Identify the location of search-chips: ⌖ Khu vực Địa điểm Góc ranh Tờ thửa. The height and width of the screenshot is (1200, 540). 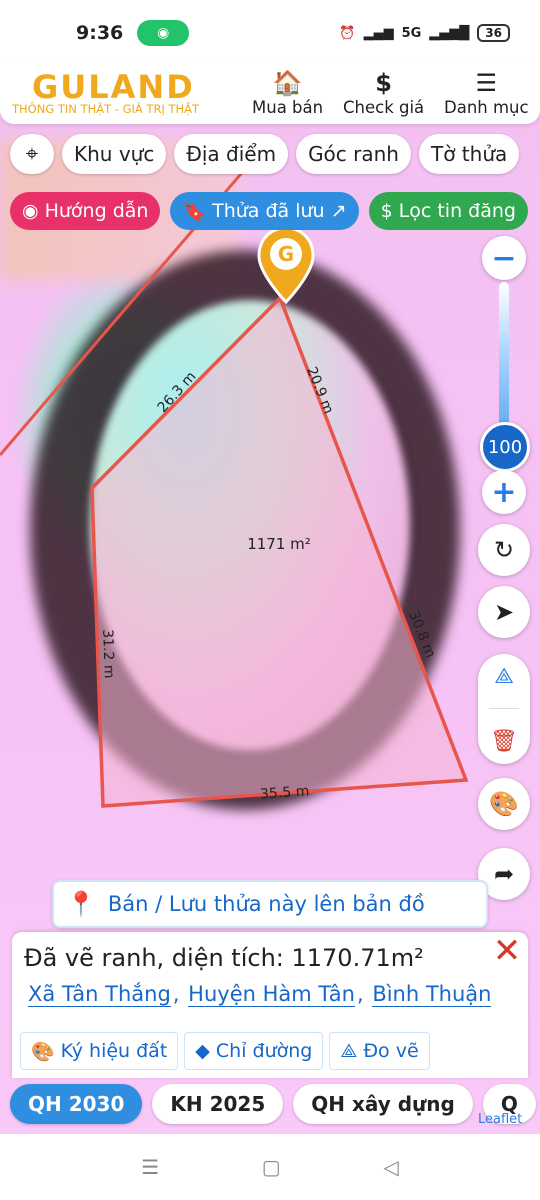
(265, 154).